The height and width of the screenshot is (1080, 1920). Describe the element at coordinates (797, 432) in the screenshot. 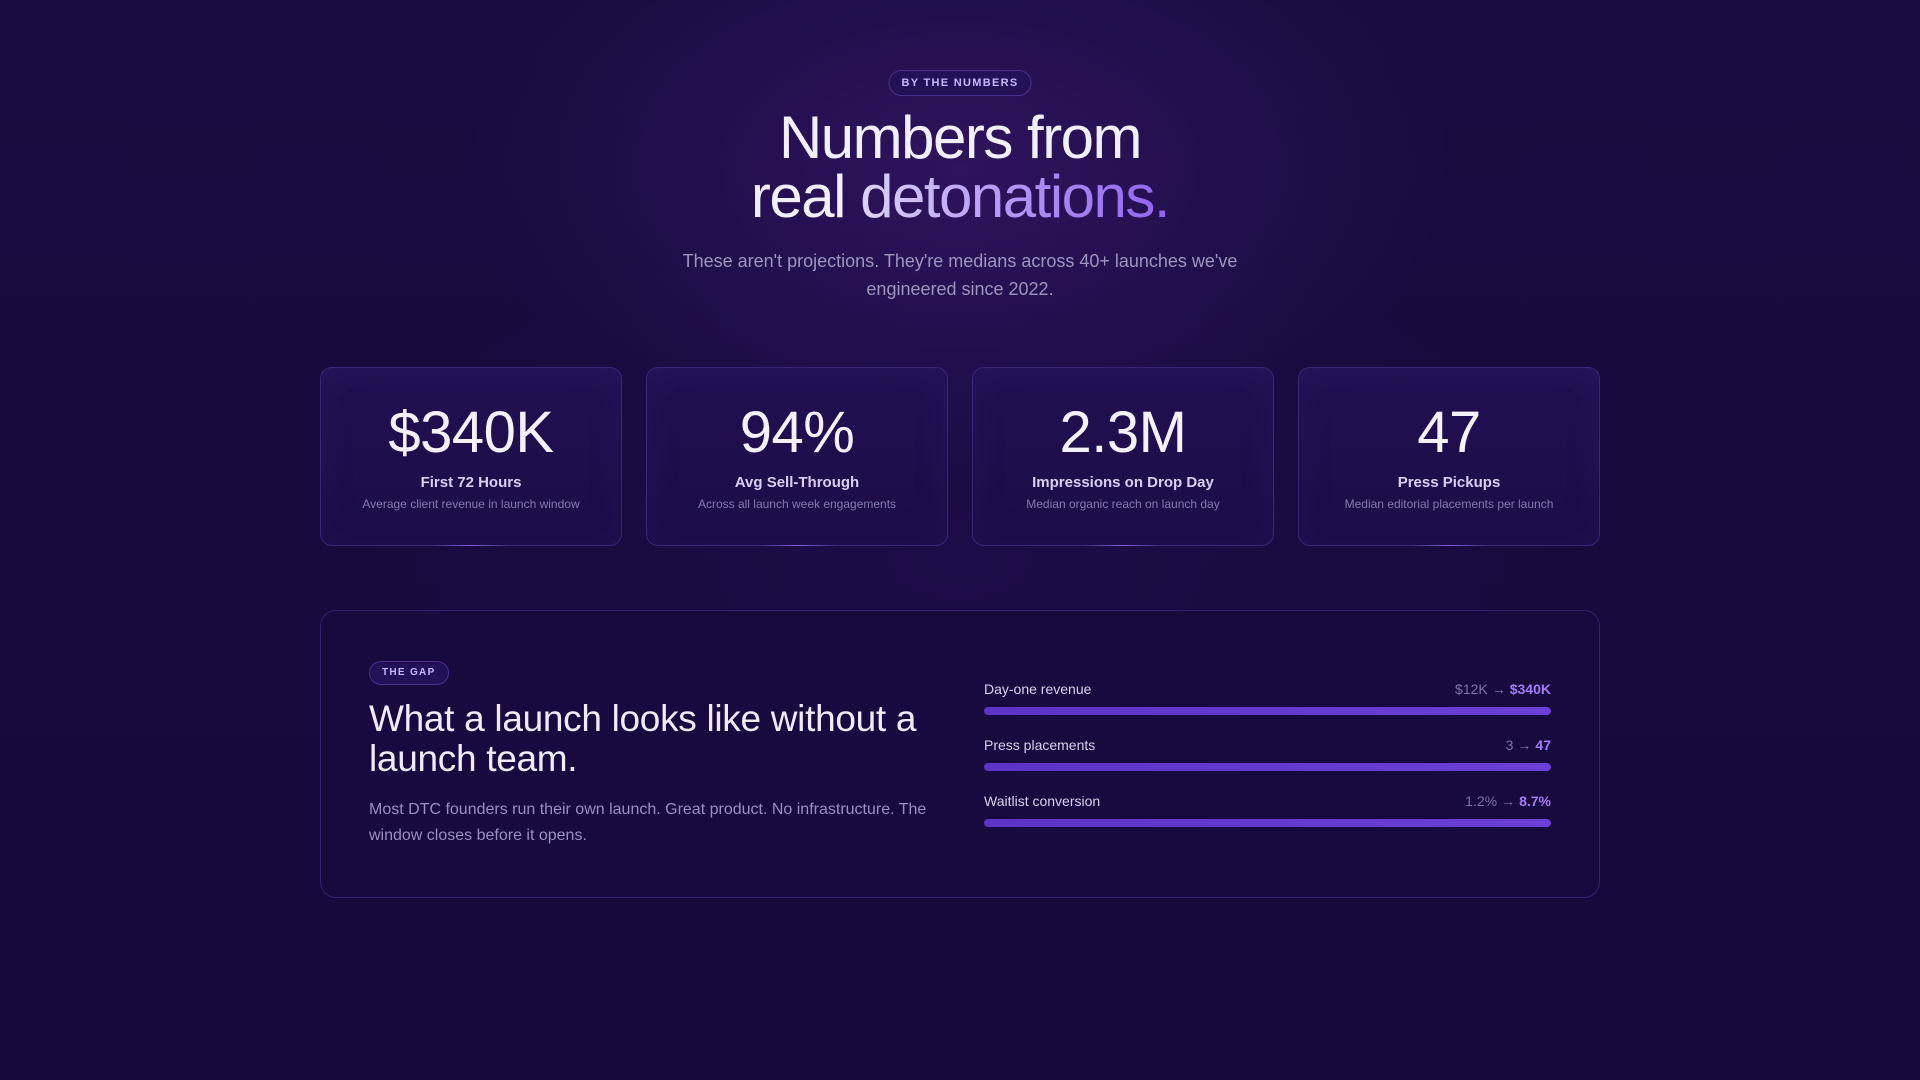

I see `stat-value: 94%` at that location.